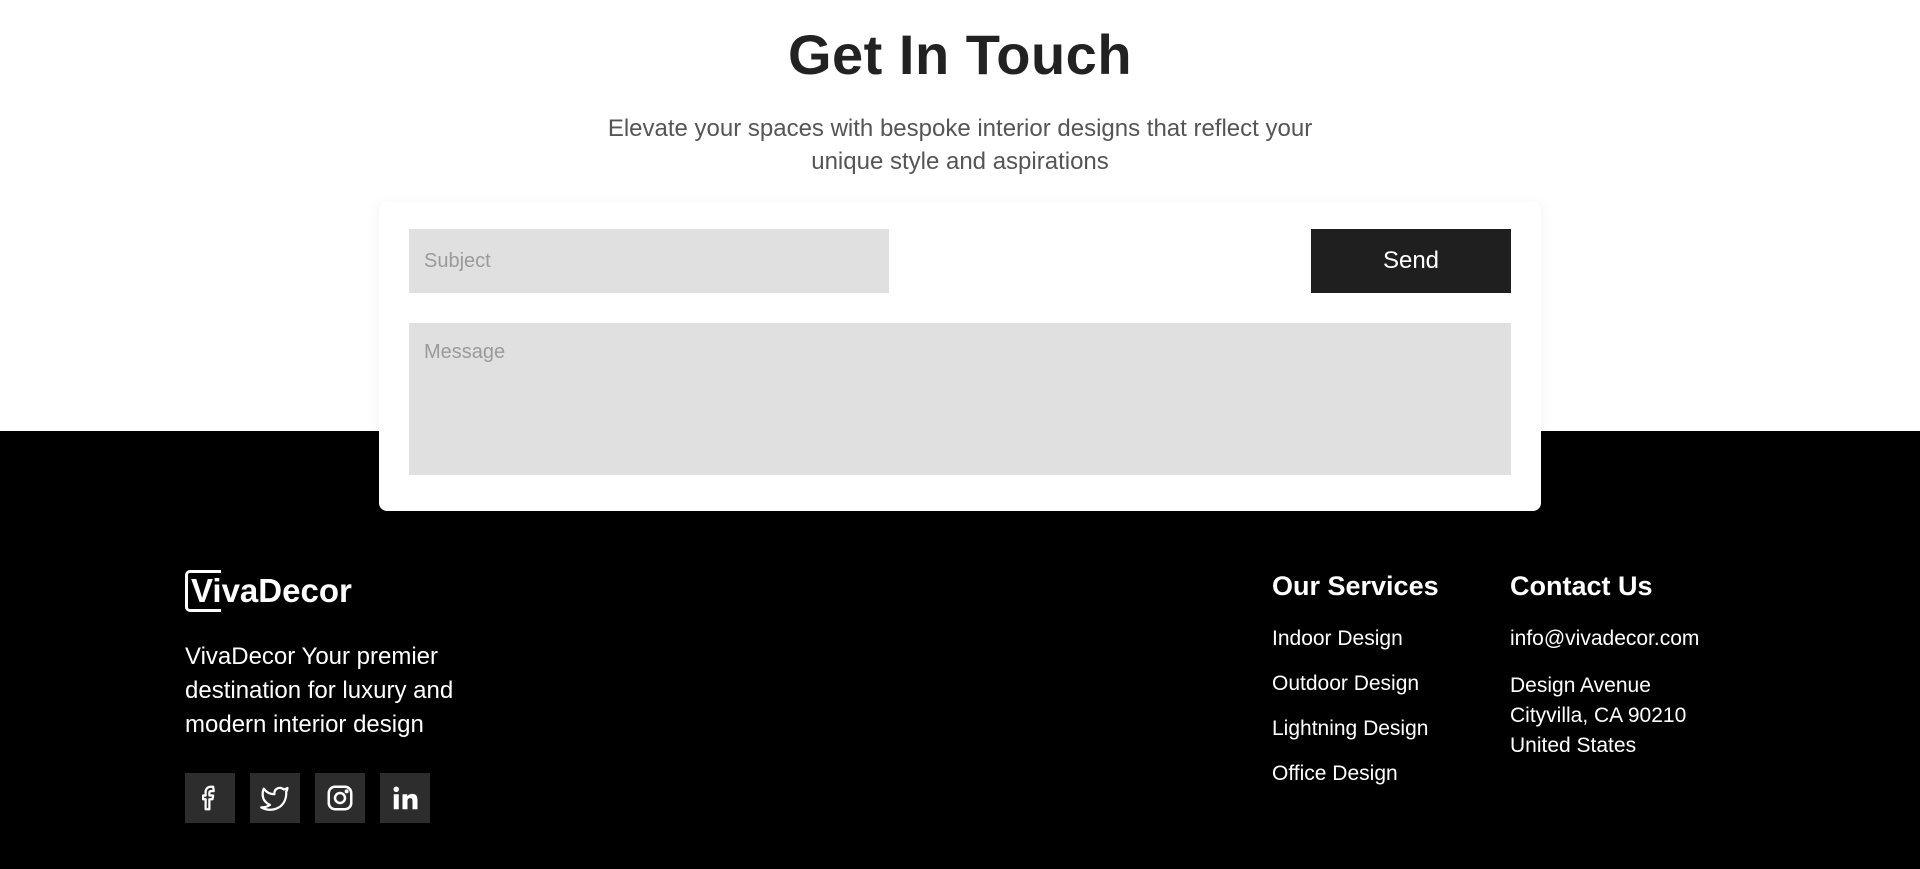 This screenshot has height=869, width=1920. I want to click on footer-logo: VivaDecor, so click(268, 591).